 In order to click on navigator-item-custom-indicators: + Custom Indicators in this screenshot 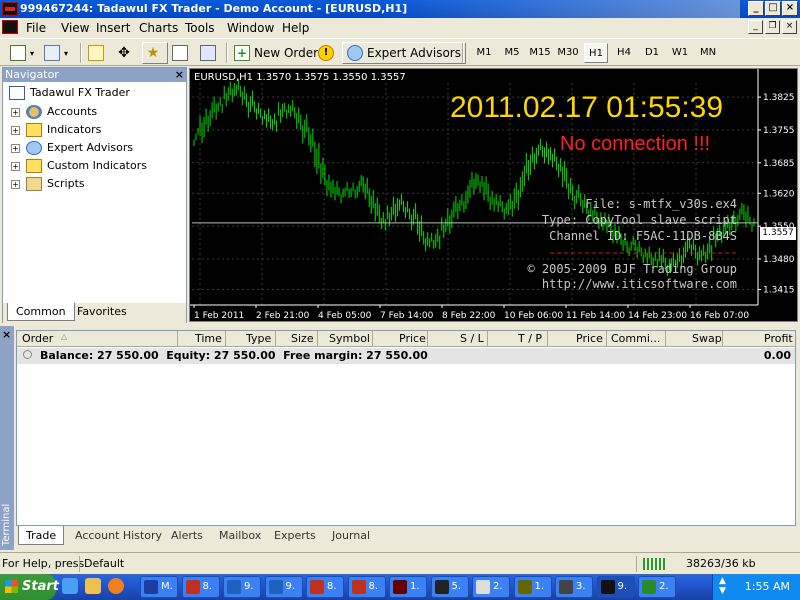, I will do `click(79, 166)`.